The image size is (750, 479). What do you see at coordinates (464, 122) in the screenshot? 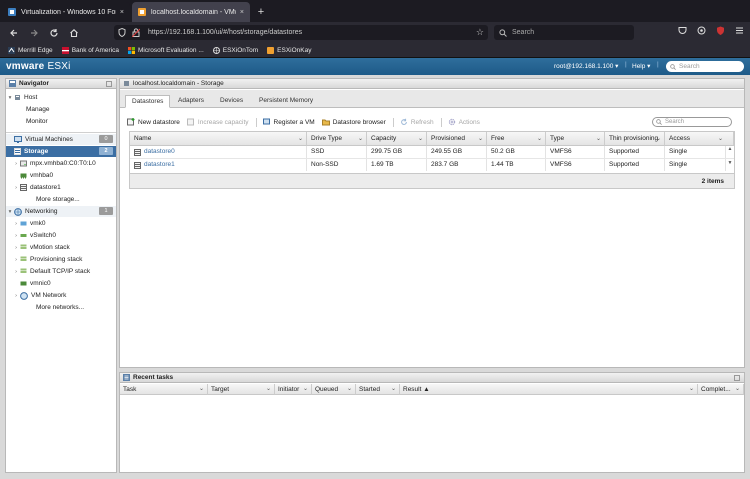
I see `actions-button: Actions` at bounding box center [464, 122].